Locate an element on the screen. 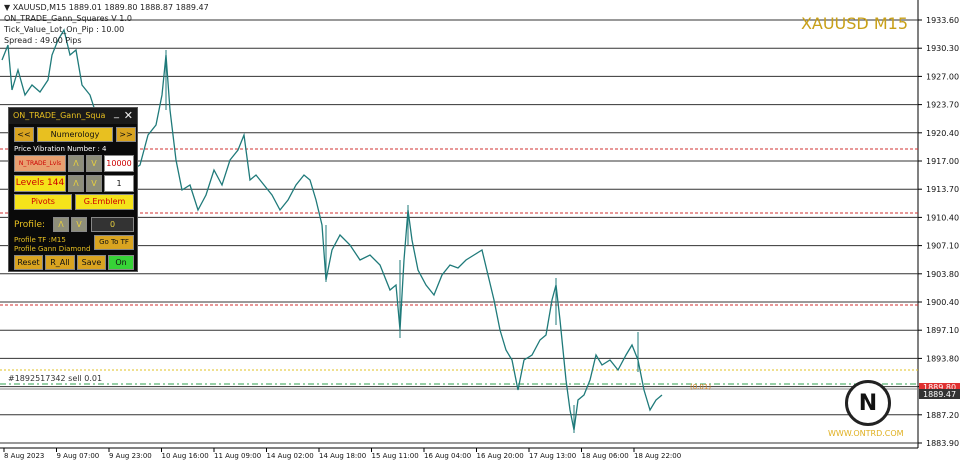 The height and width of the screenshot is (462, 960). vibration-label: Price Vibration Number : 4 is located at coordinates (60, 149).